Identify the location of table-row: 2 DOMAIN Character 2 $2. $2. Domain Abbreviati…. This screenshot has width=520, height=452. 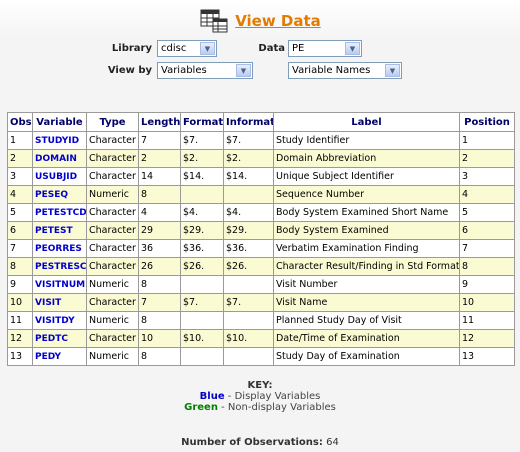
(261, 158).